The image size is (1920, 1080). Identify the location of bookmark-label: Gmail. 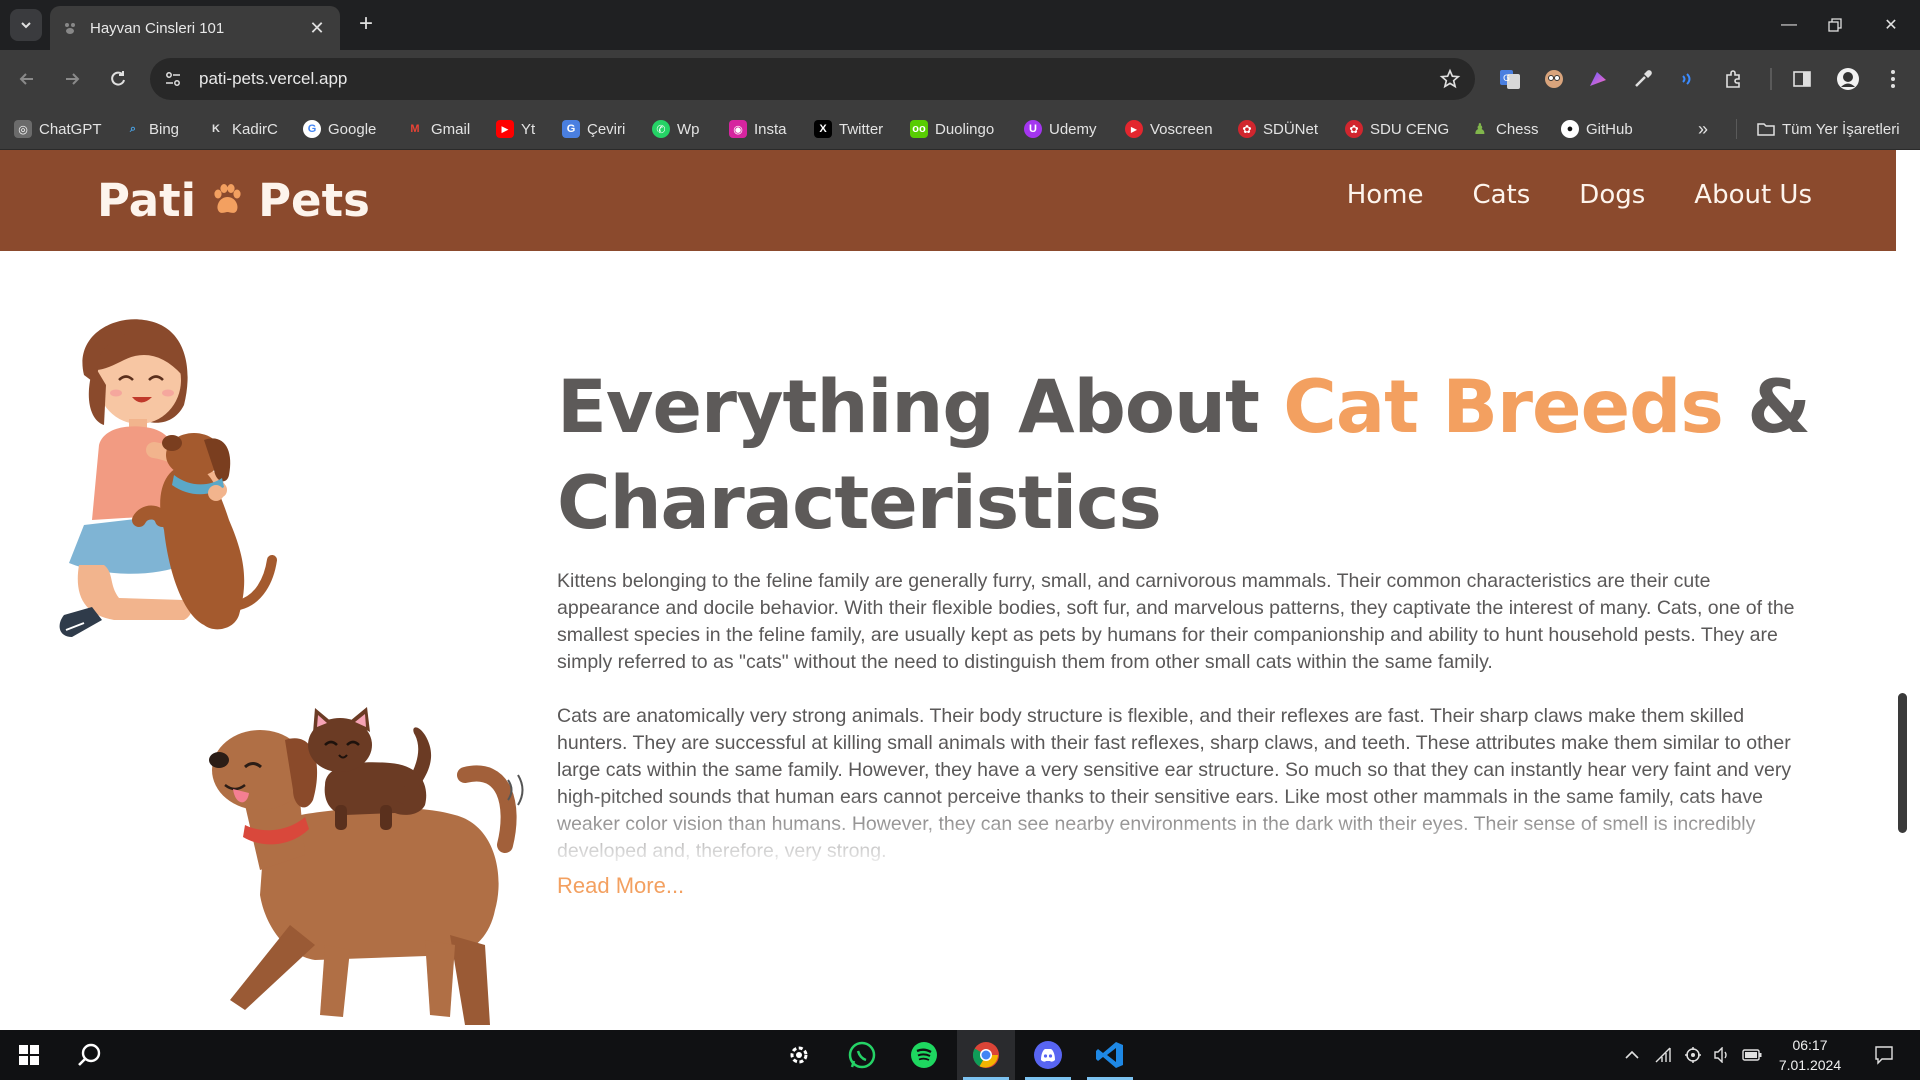
(451, 129).